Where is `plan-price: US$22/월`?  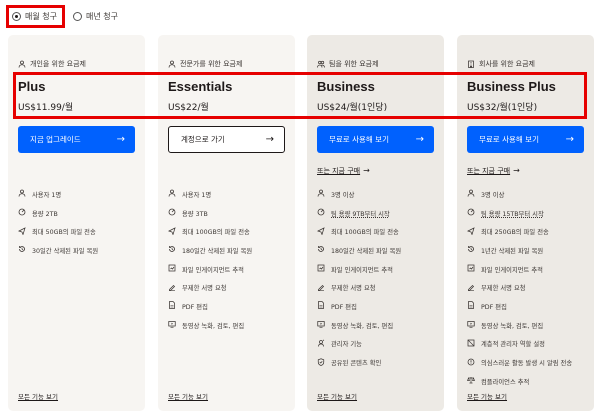 plan-price: US$22/월 is located at coordinates (188, 108).